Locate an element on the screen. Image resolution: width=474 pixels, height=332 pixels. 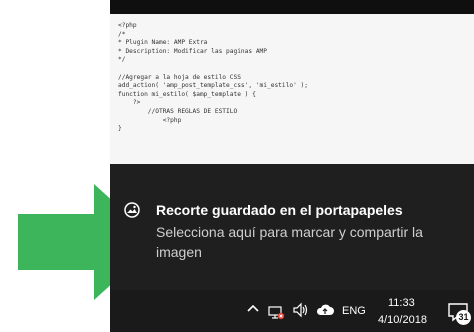
cloud-icon is located at coordinates (325, 310).